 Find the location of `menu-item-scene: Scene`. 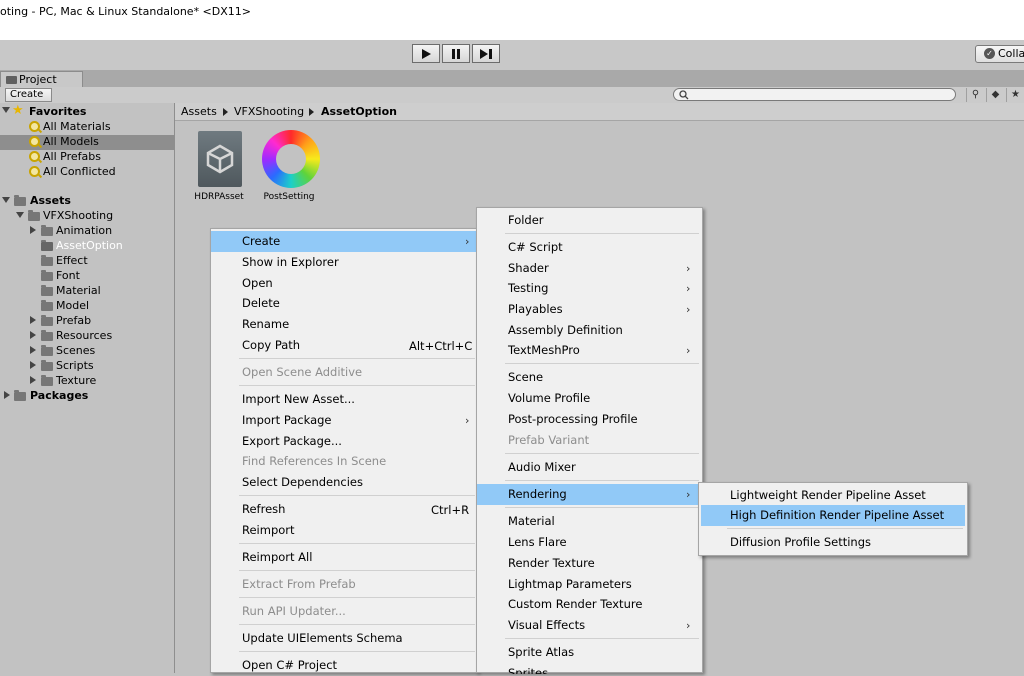

menu-item-scene: Scene is located at coordinates (589, 377).